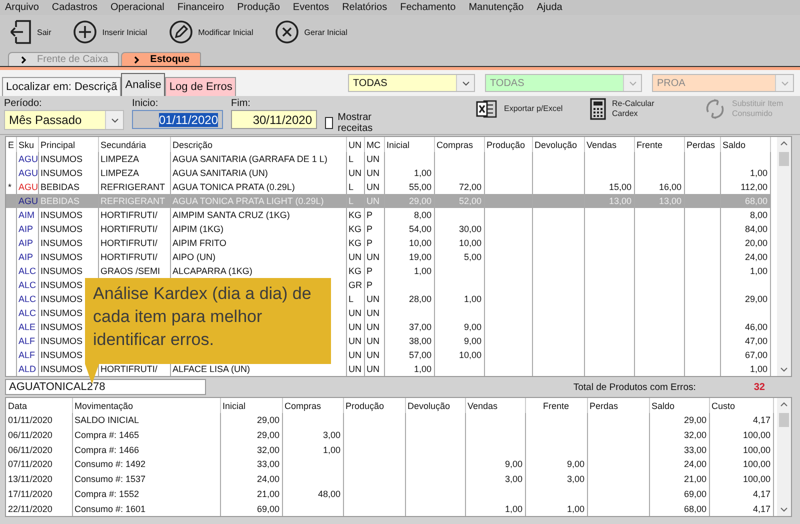 The image size is (800, 524). What do you see at coordinates (22, 7) in the screenshot?
I see `menu-item: Arquivo` at bounding box center [22, 7].